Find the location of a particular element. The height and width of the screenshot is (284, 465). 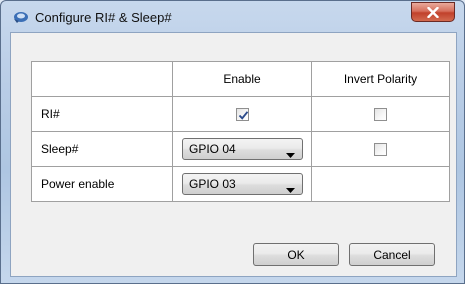

close-icon is located at coordinates (433, 12).